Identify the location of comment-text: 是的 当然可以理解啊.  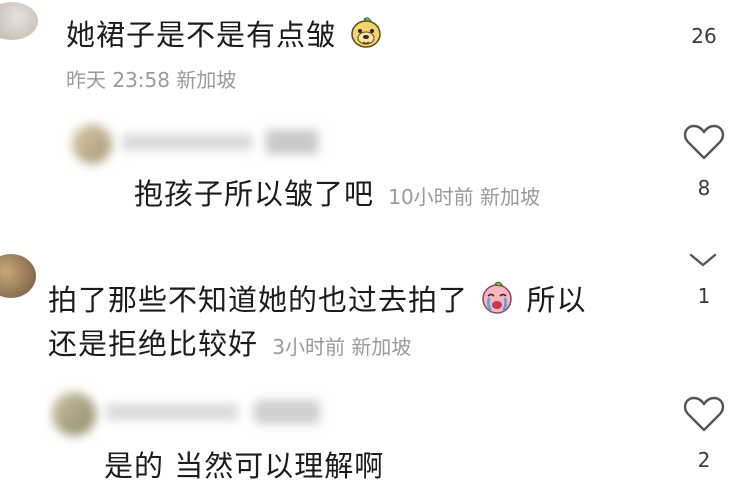
(244, 466).